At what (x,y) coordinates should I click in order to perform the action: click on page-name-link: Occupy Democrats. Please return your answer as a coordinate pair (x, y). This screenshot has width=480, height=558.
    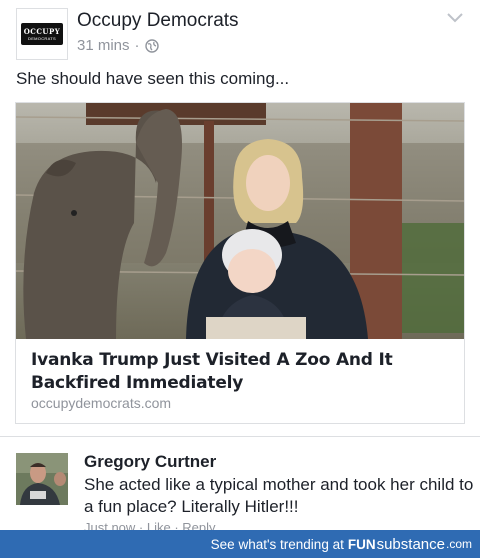
    Looking at the image, I should click on (158, 21).